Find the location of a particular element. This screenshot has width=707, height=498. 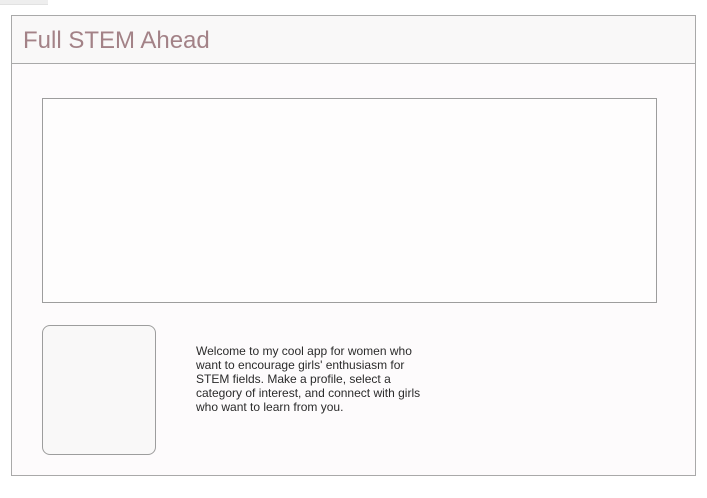

app-header: Full STEM Ahead is located at coordinates (353, 40).